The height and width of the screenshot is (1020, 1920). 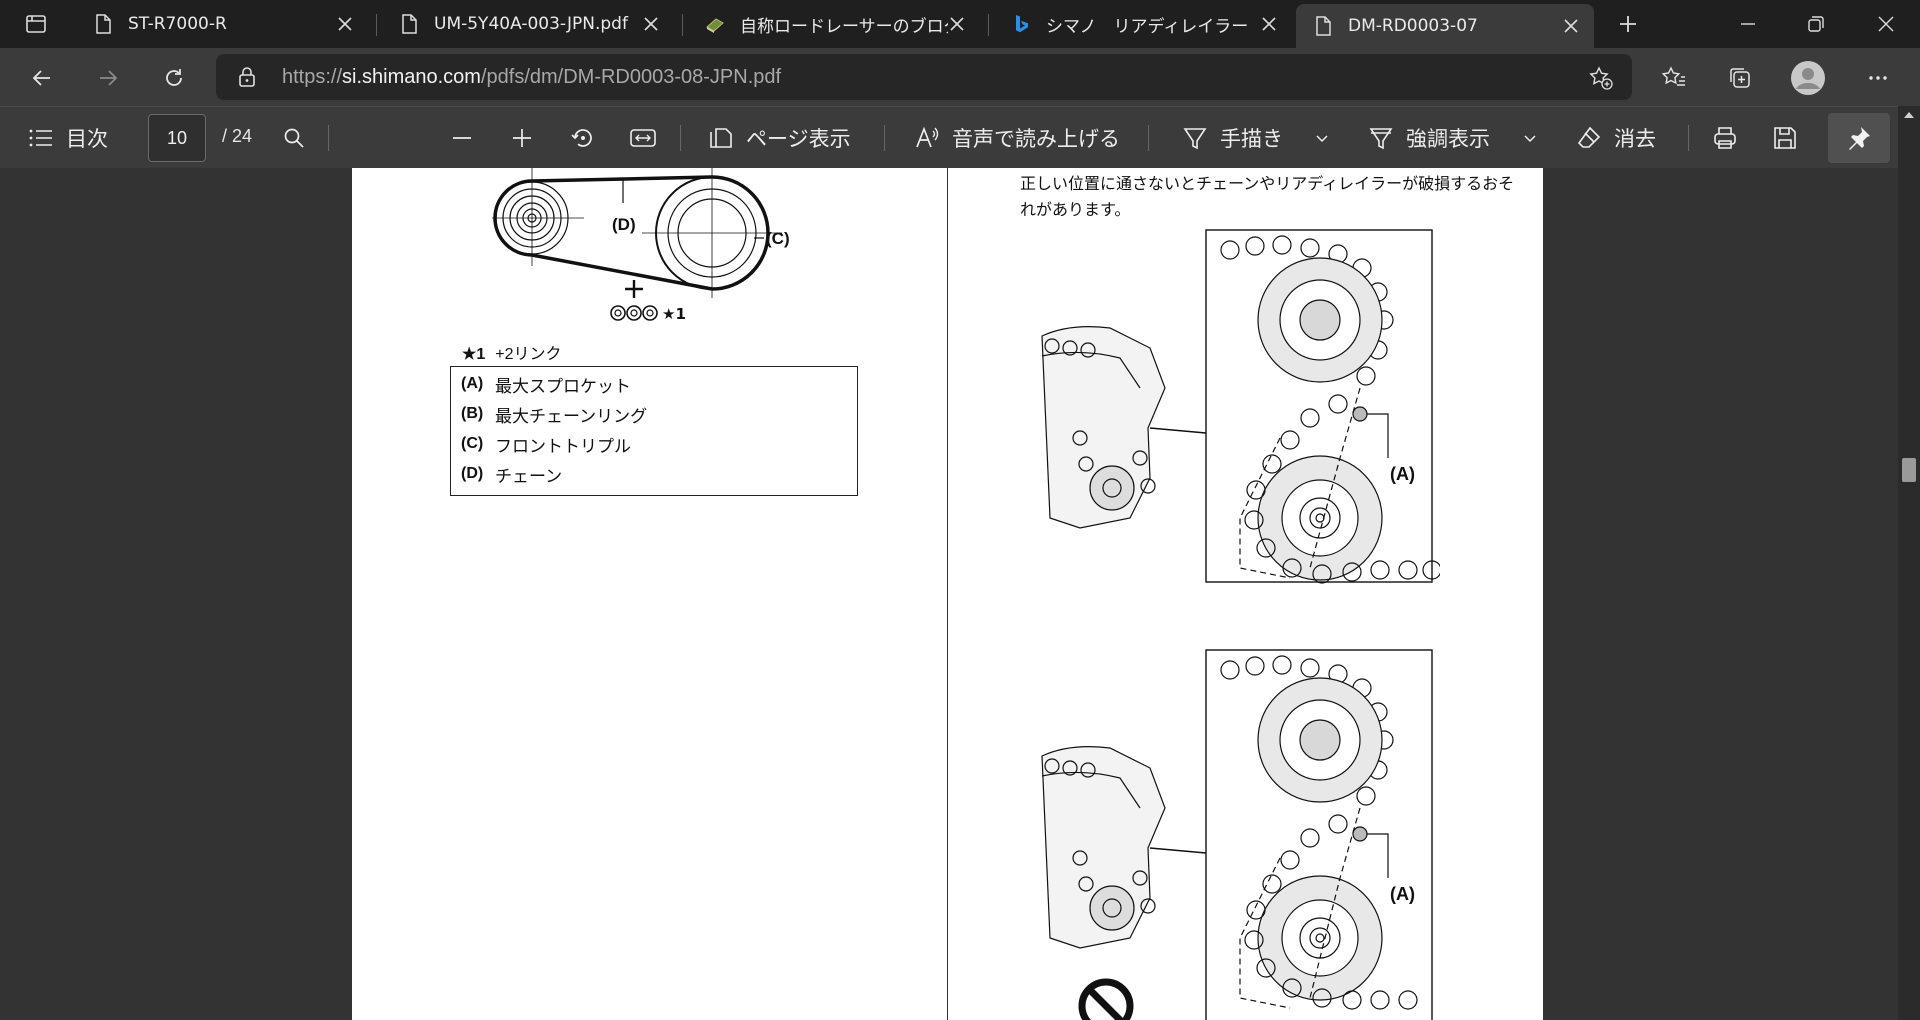 I want to click on diagram-label-c: (C), so click(x=778, y=238).